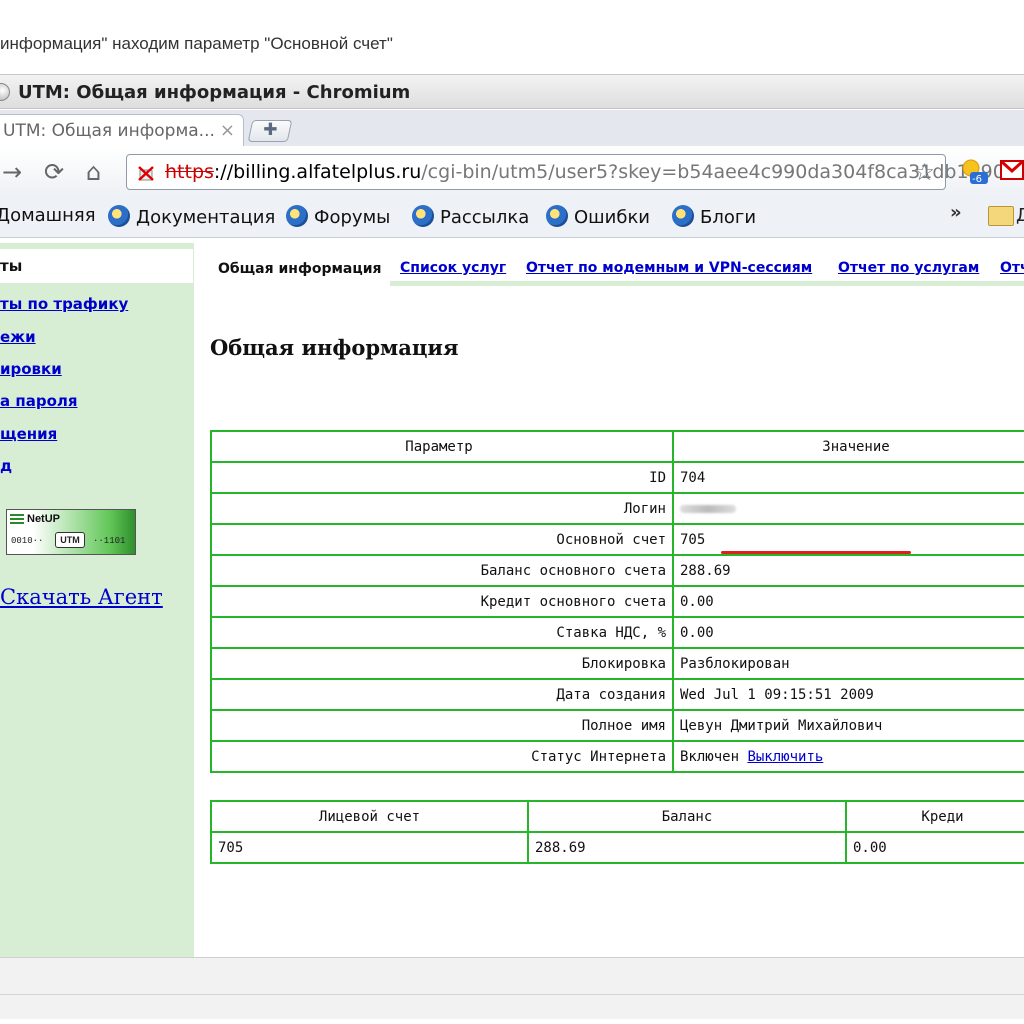  What do you see at coordinates (617, 477) in the screenshot?
I see `table-row: ID 704` at bounding box center [617, 477].